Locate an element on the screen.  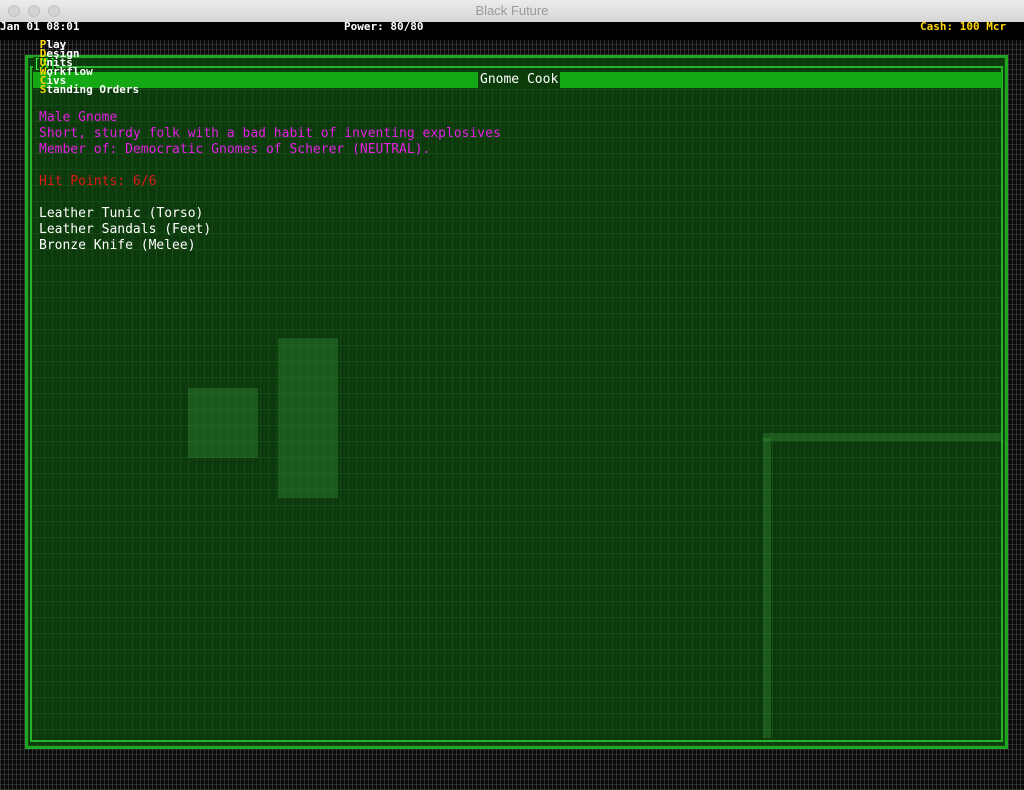
dialog-title-bar: Gnome Cook is located at coordinates (517, 80).